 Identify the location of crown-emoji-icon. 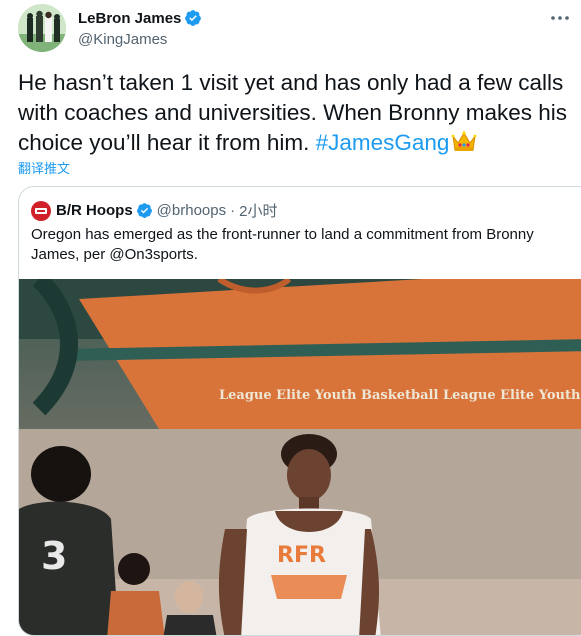
(464, 146).